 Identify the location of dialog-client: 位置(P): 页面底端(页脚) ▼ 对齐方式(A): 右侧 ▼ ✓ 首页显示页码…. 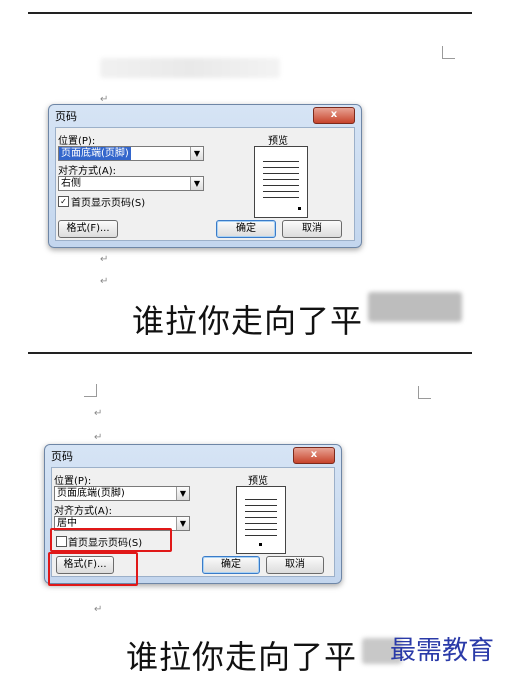
(205, 184).